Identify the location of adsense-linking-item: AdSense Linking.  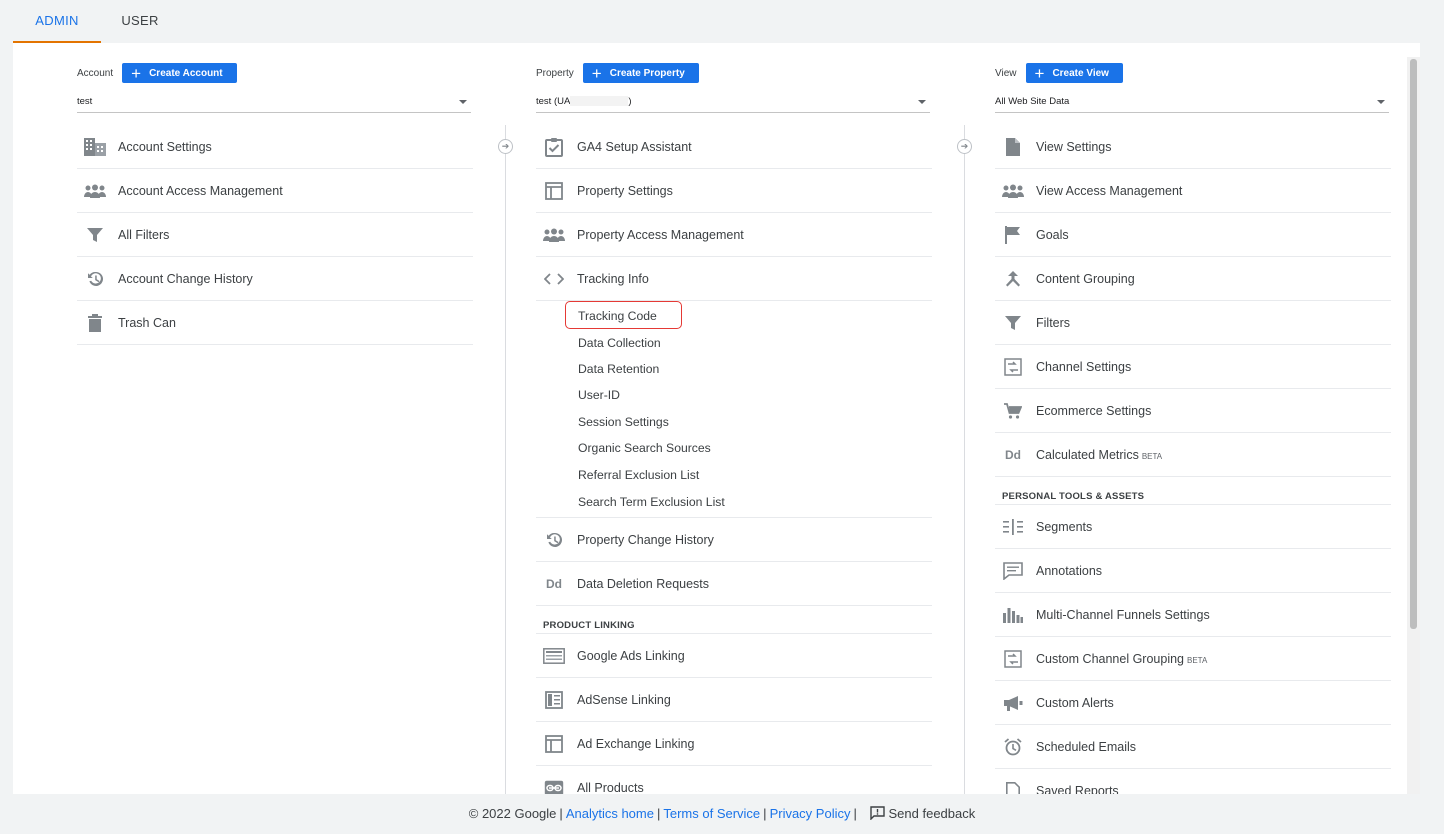
(734, 700).